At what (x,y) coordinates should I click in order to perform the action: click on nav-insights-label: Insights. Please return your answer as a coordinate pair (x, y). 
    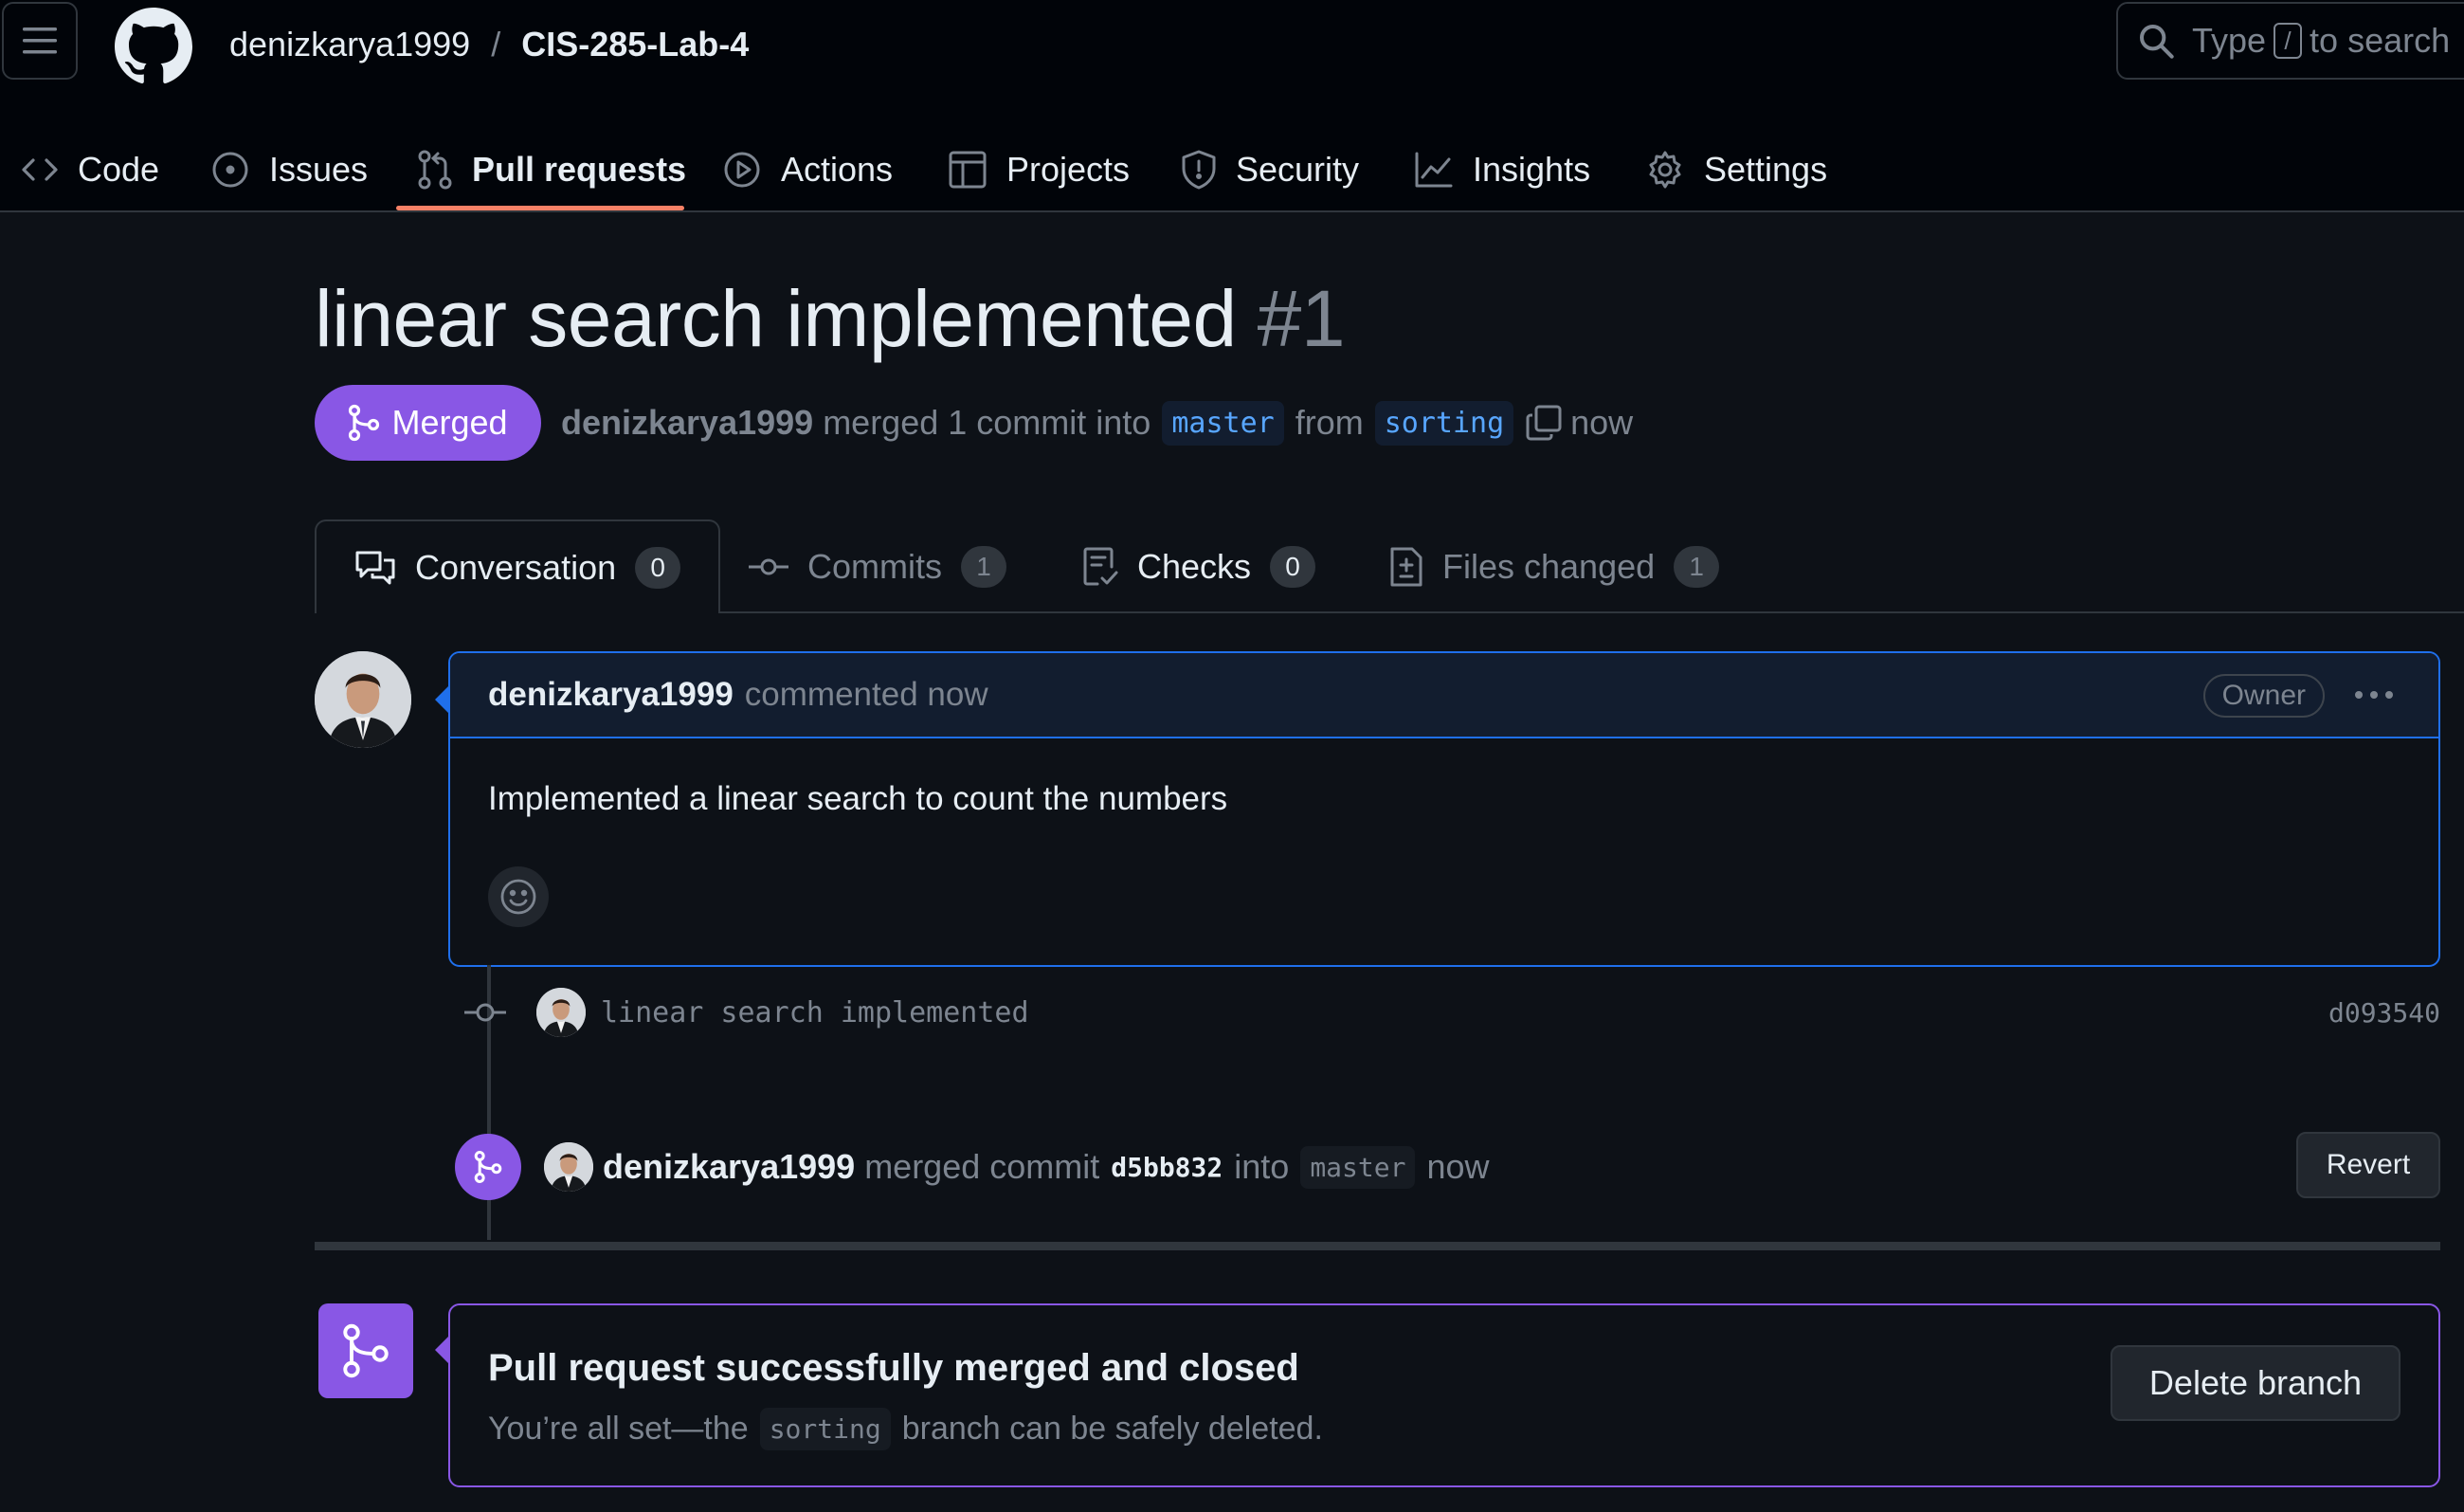
    Looking at the image, I should click on (1532, 170).